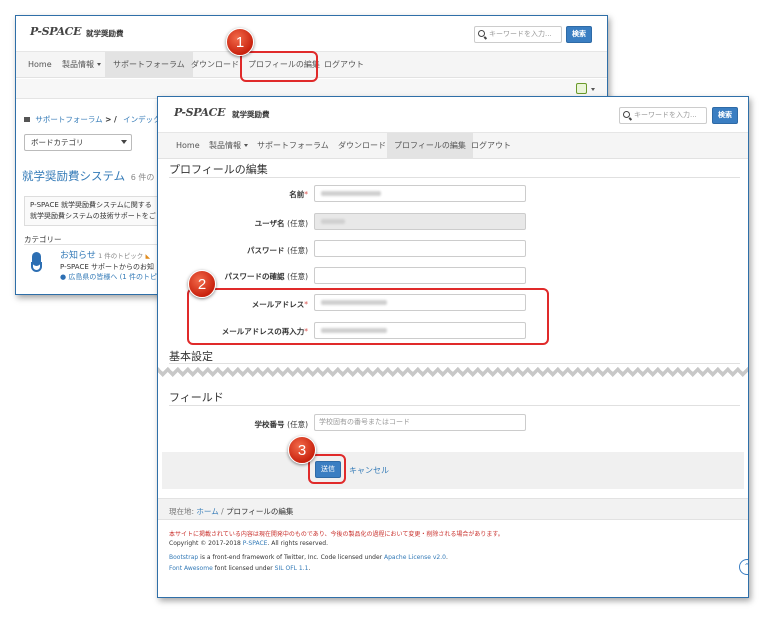 This screenshot has width=767, height=620. Describe the element at coordinates (191, 568) in the screenshot. I see `fontawesome-link: Font Awesome` at that location.